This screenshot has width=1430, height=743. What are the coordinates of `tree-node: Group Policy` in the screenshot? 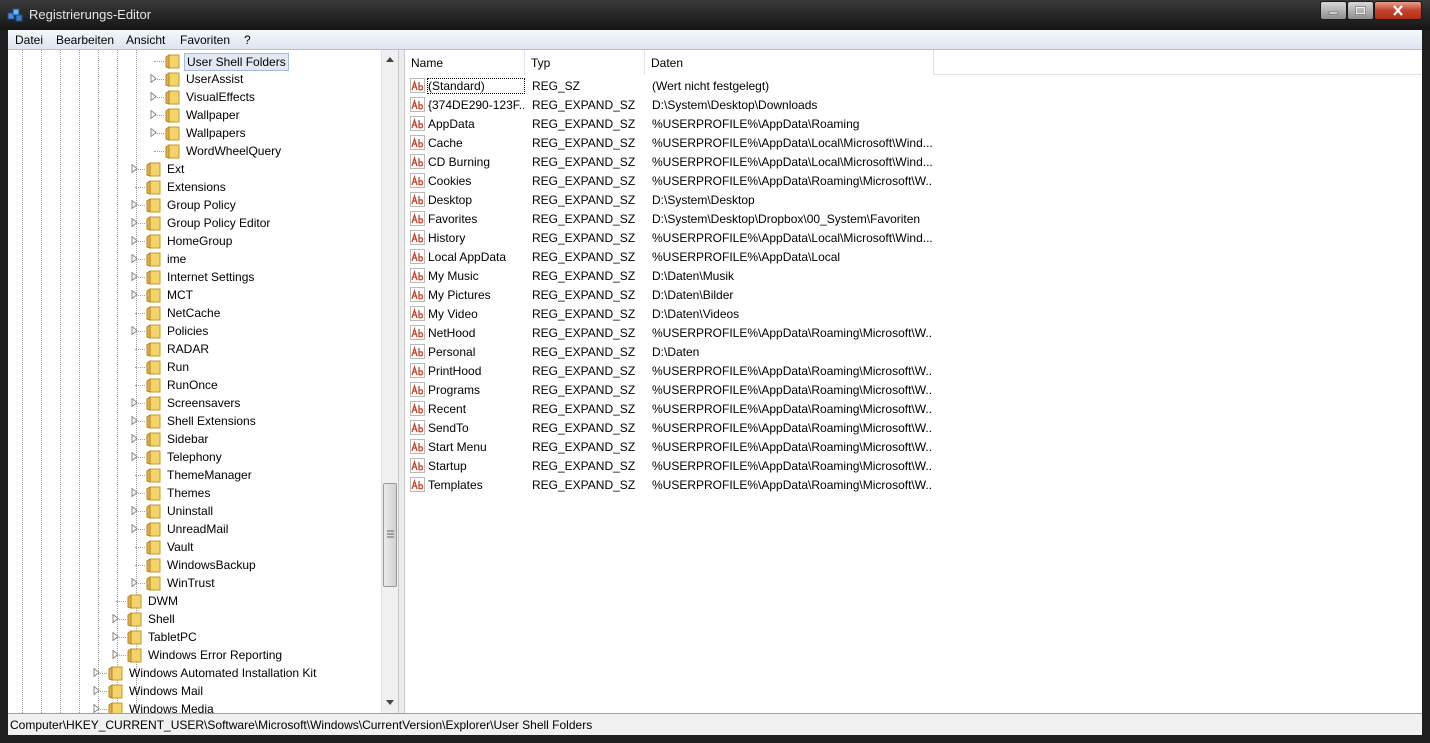 It's located at (194, 205).